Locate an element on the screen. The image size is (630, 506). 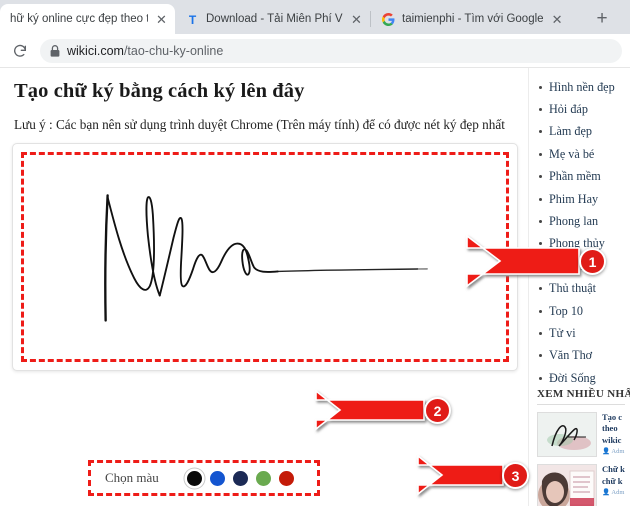
sidebar-item-label: Tử vi is located at coordinates (562, 332).